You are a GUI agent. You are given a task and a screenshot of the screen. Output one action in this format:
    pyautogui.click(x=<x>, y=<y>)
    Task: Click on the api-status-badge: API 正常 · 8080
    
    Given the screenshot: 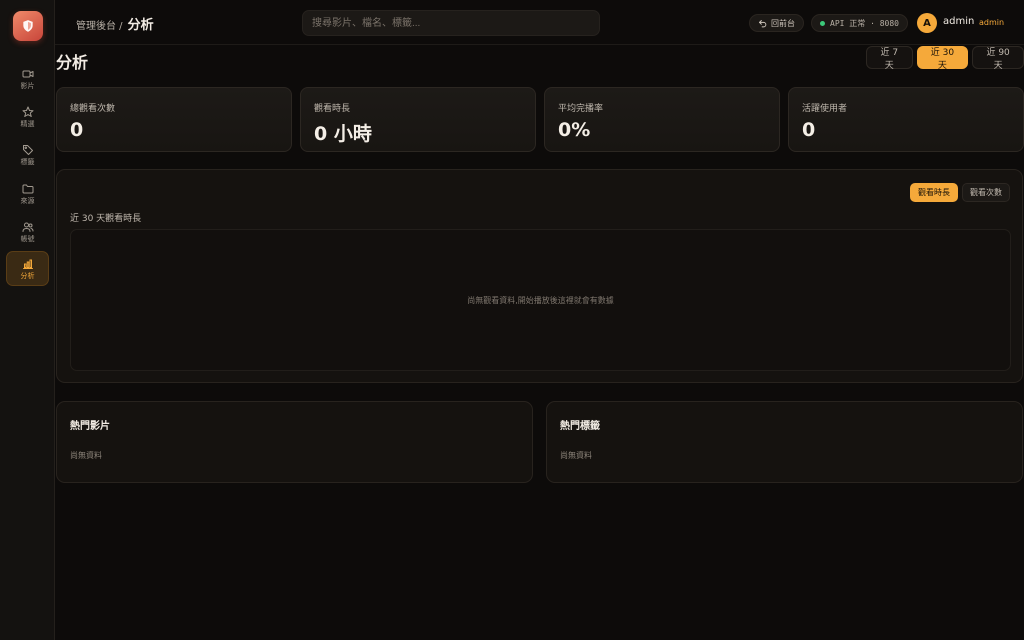 What is the action you would take?
    pyautogui.click(x=859, y=23)
    